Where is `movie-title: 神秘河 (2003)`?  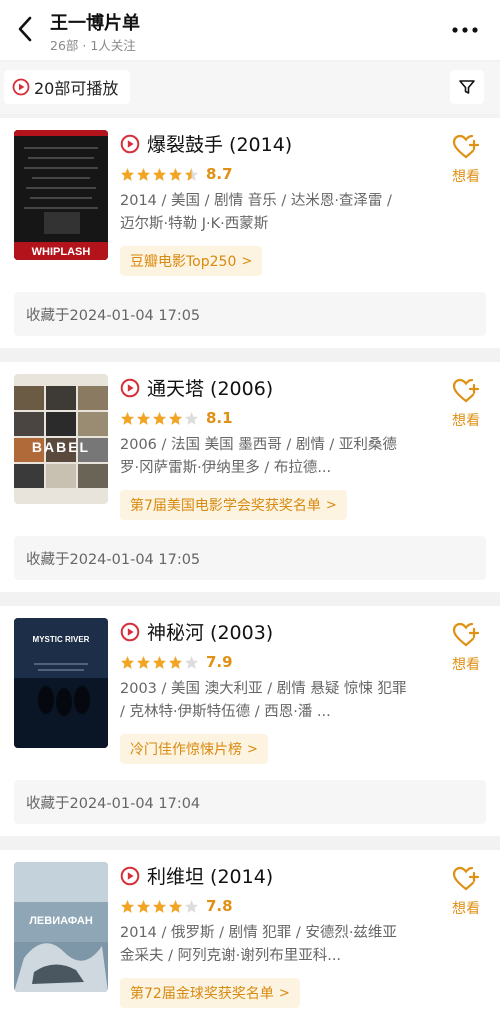 movie-title: 神秘河 (2003) is located at coordinates (196, 631).